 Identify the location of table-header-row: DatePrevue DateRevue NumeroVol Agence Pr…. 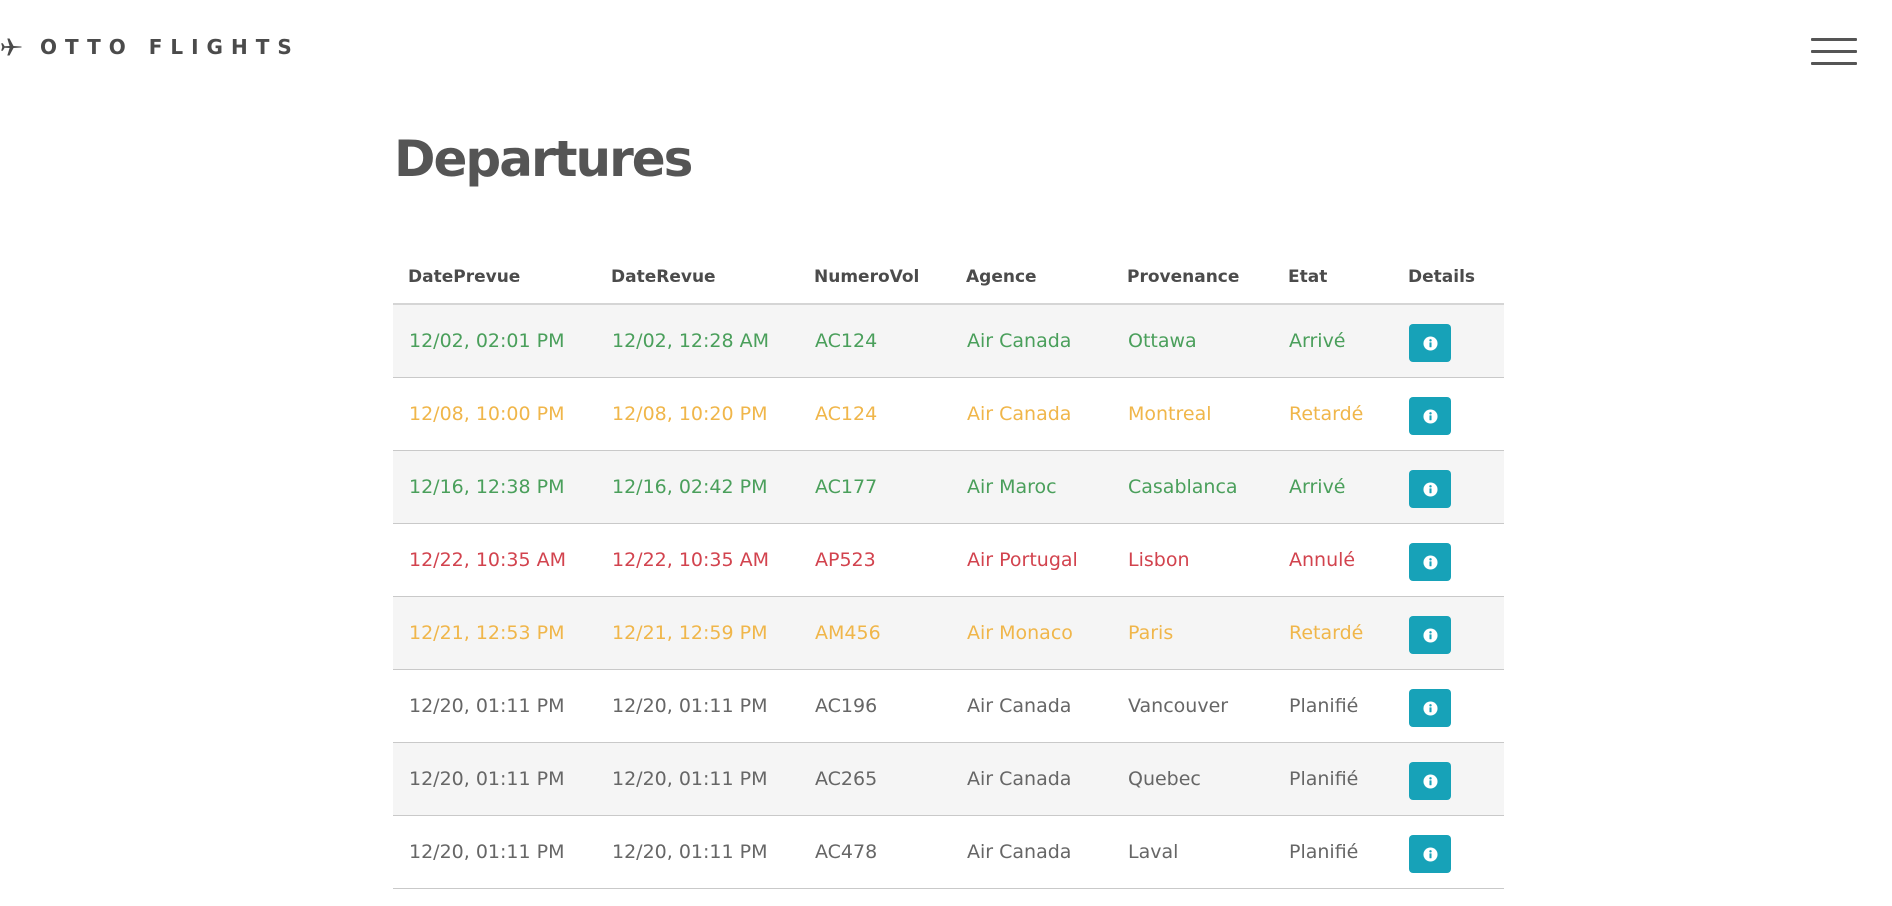
(948, 277).